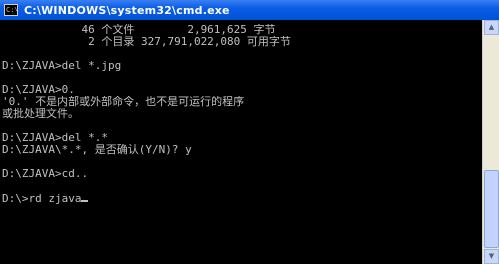 The image size is (499, 264). I want to click on console-prompt-line: D:\>rd zjava, so click(242, 198).